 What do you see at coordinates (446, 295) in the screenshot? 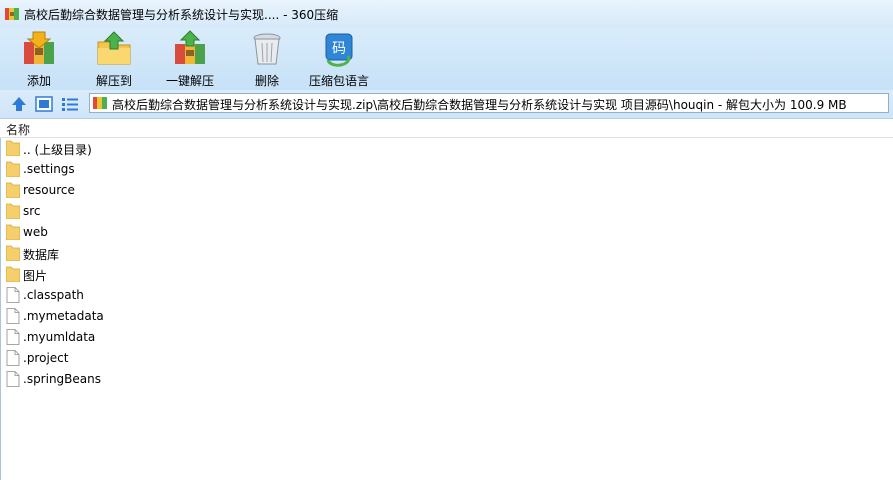
I see `list-item: .classpath` at bounding box center [446, 295].